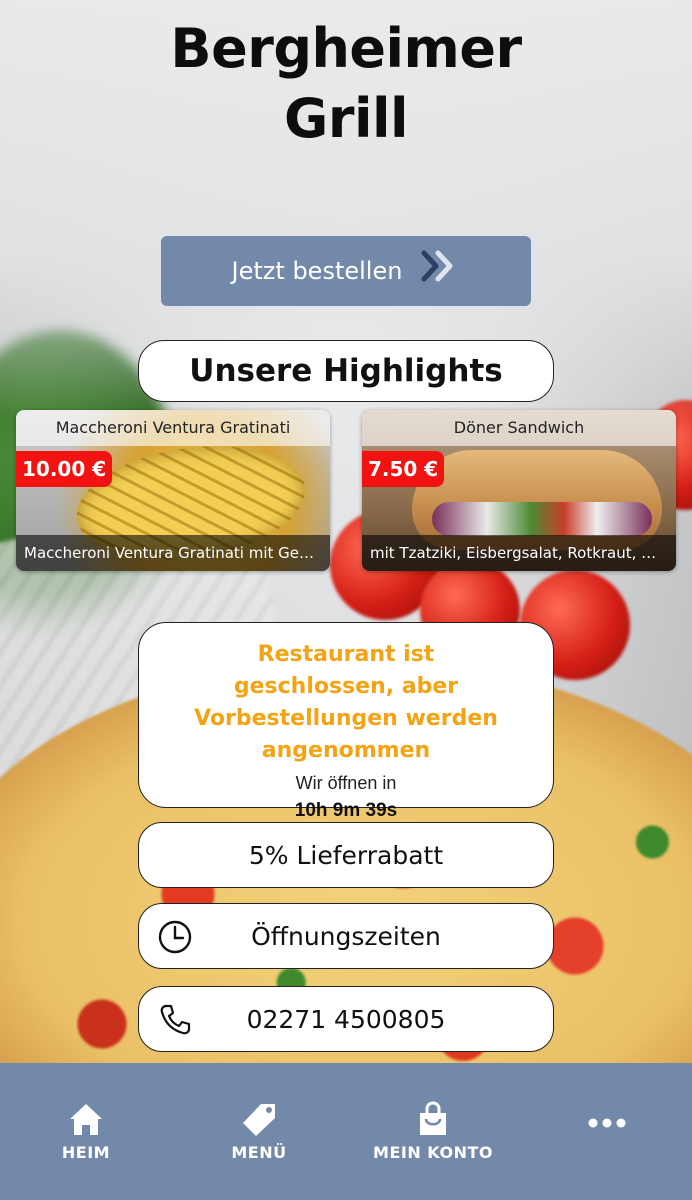 The width and height of the screenshot is (692, 1200). I want to click on title-line-1: Bergheimer, so click(346, 48).